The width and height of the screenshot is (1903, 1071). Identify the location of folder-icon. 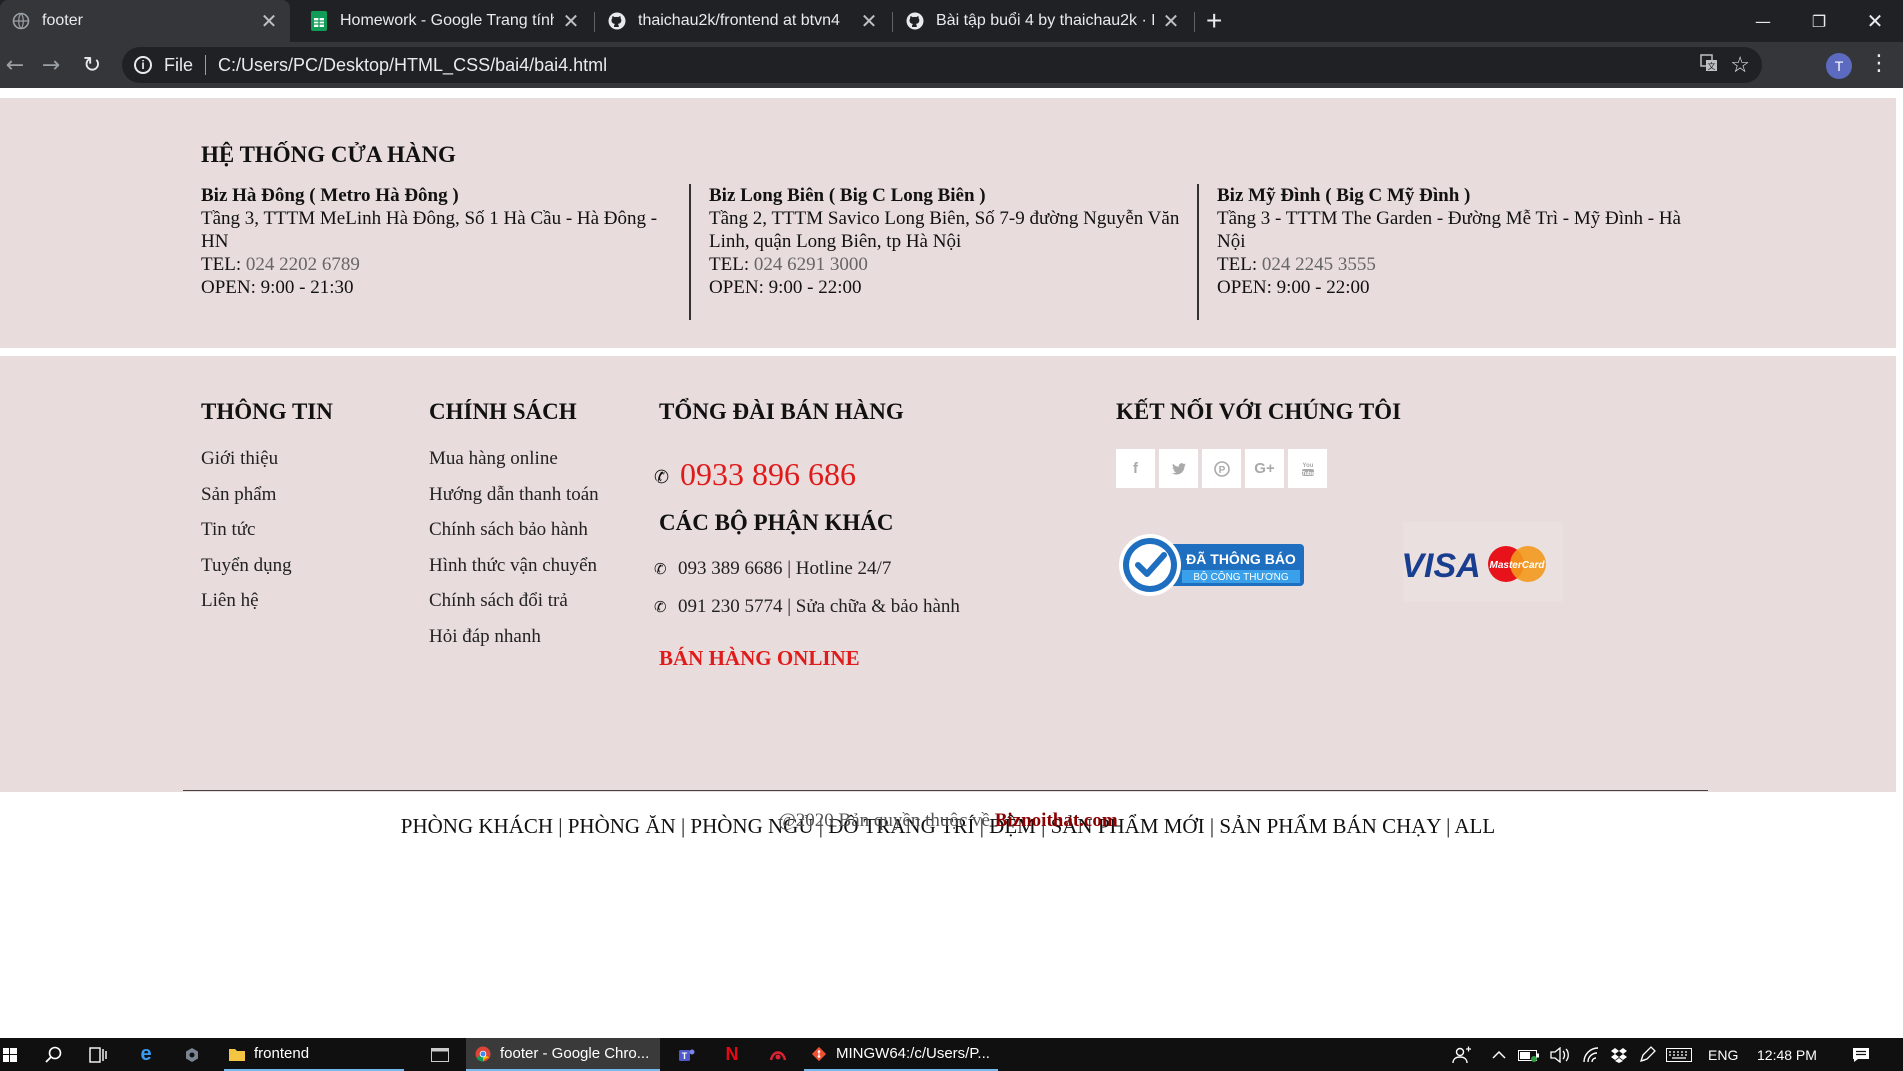
(237, 1054).